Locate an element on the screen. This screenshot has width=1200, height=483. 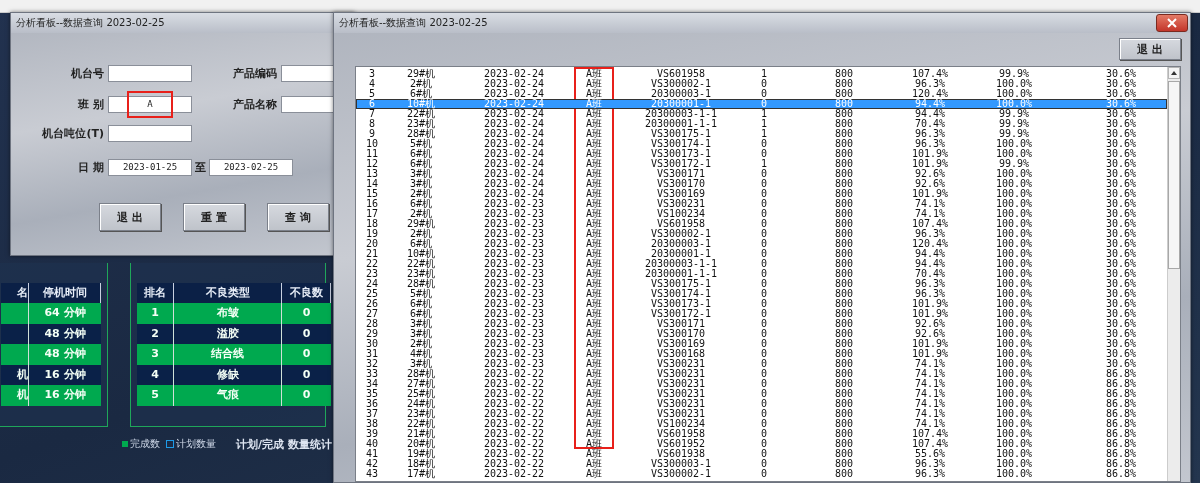
table-cell: 布皱 is located at coordinates (228, 313).